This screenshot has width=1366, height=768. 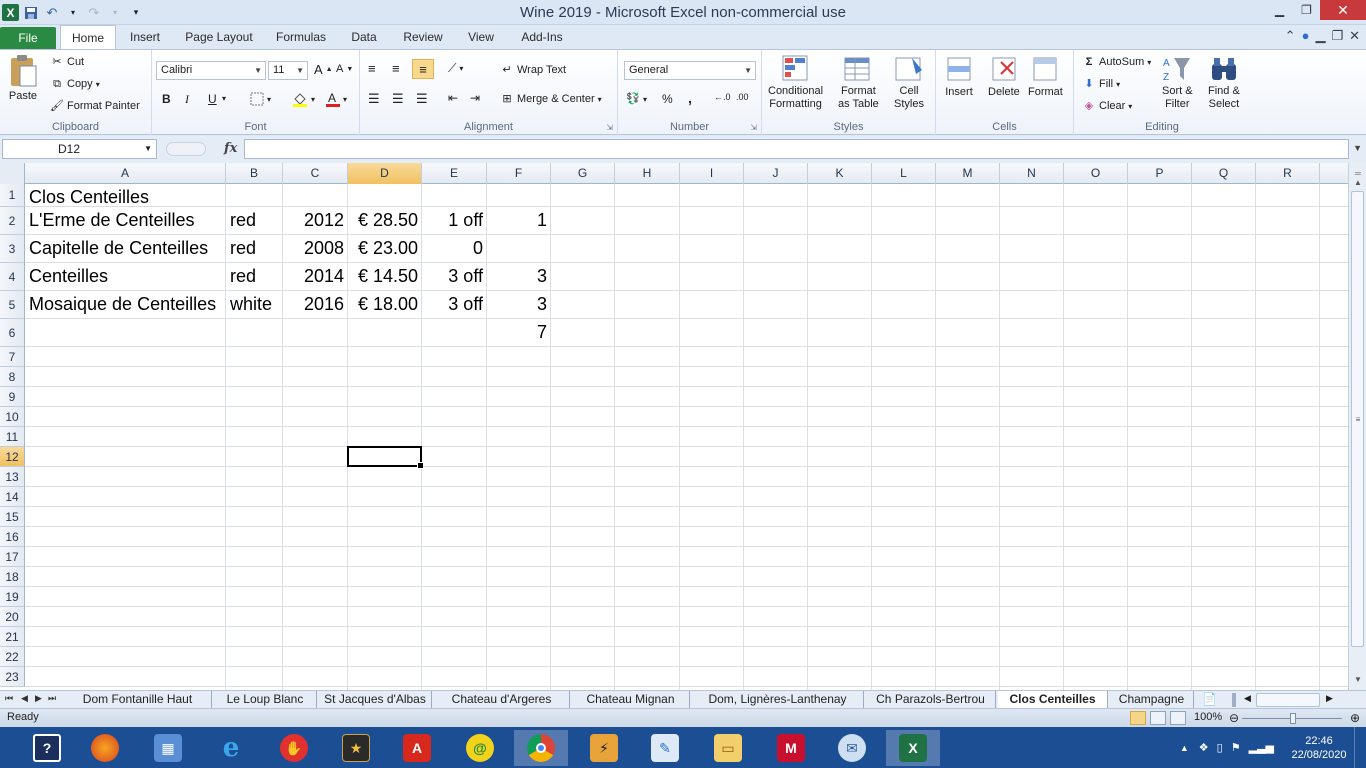 I want to click on row-header-19: 19, so click(x=12, y=597).